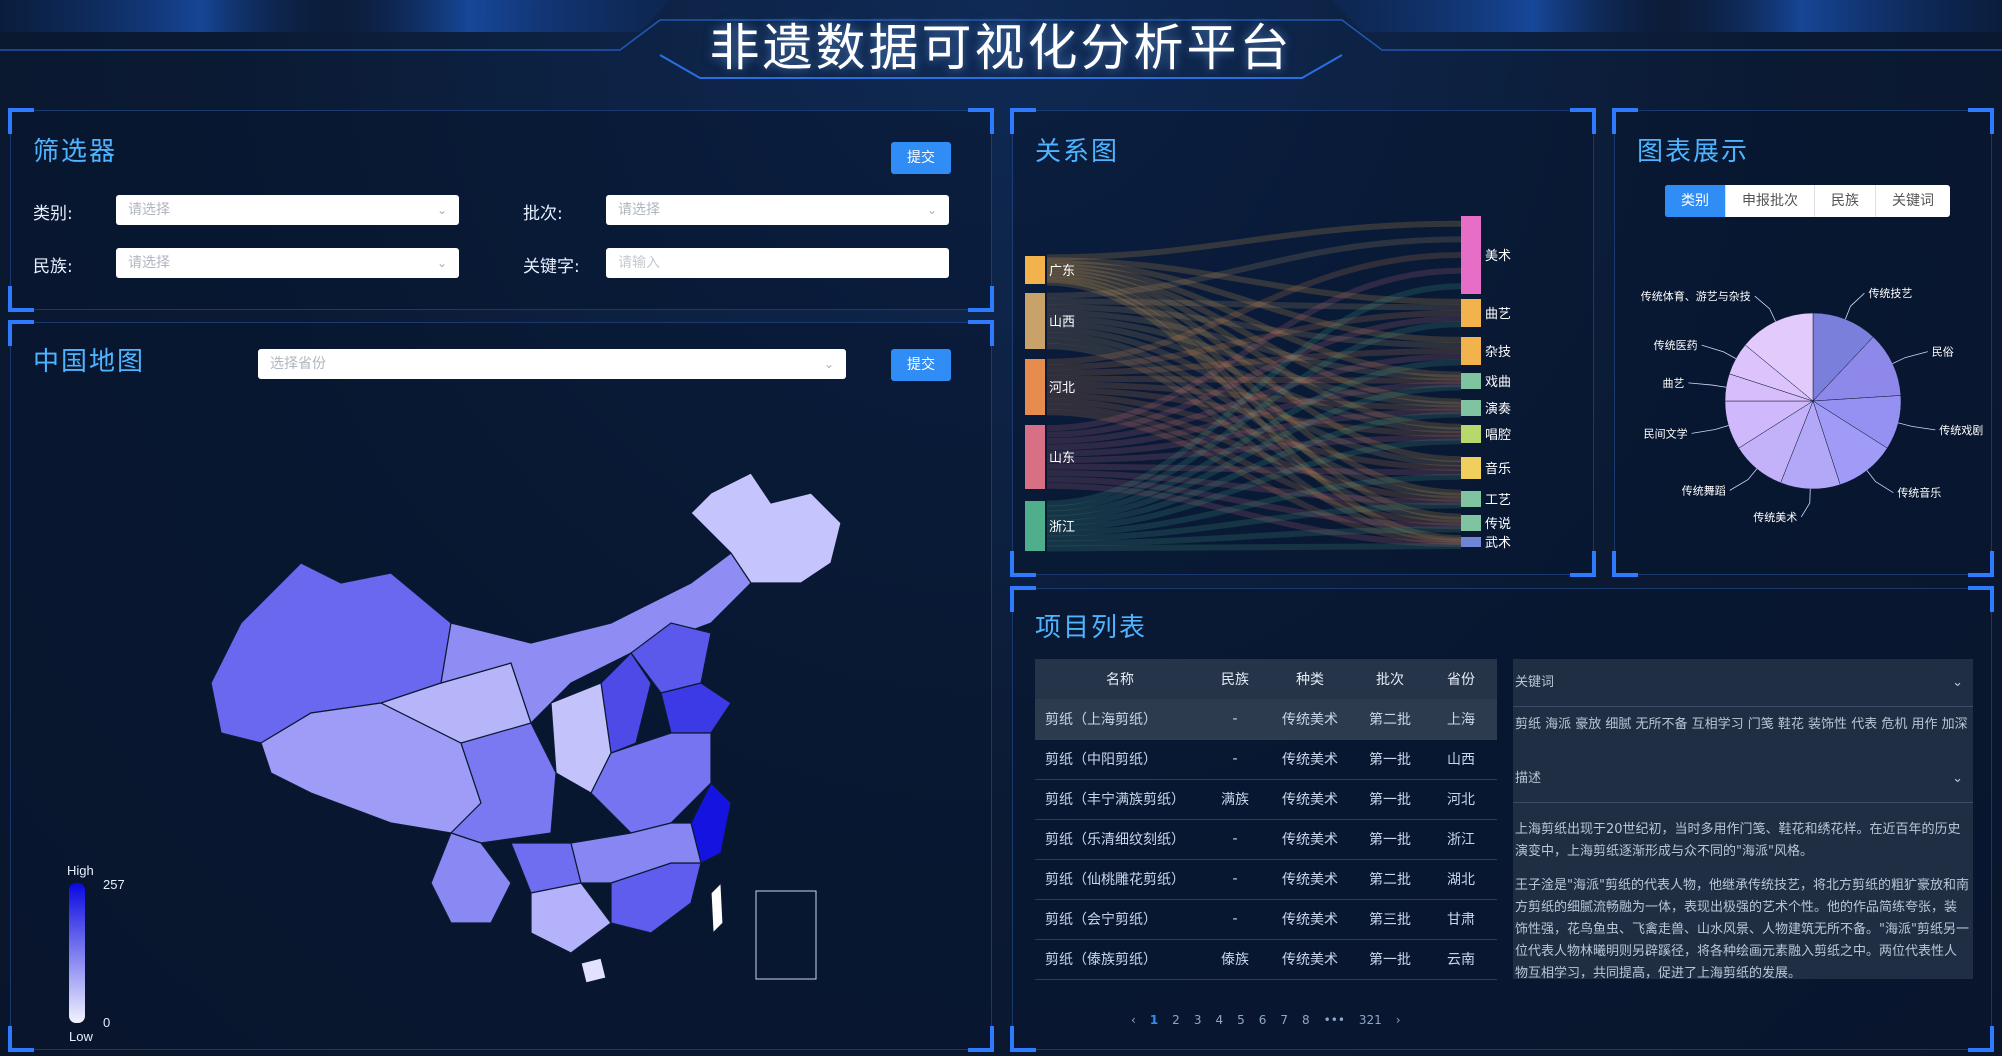 The height and width of the screenshot is (1056, 2002). I want to click on cell-name: 剪纸（中阳剪纸）, so click(1120, 759).